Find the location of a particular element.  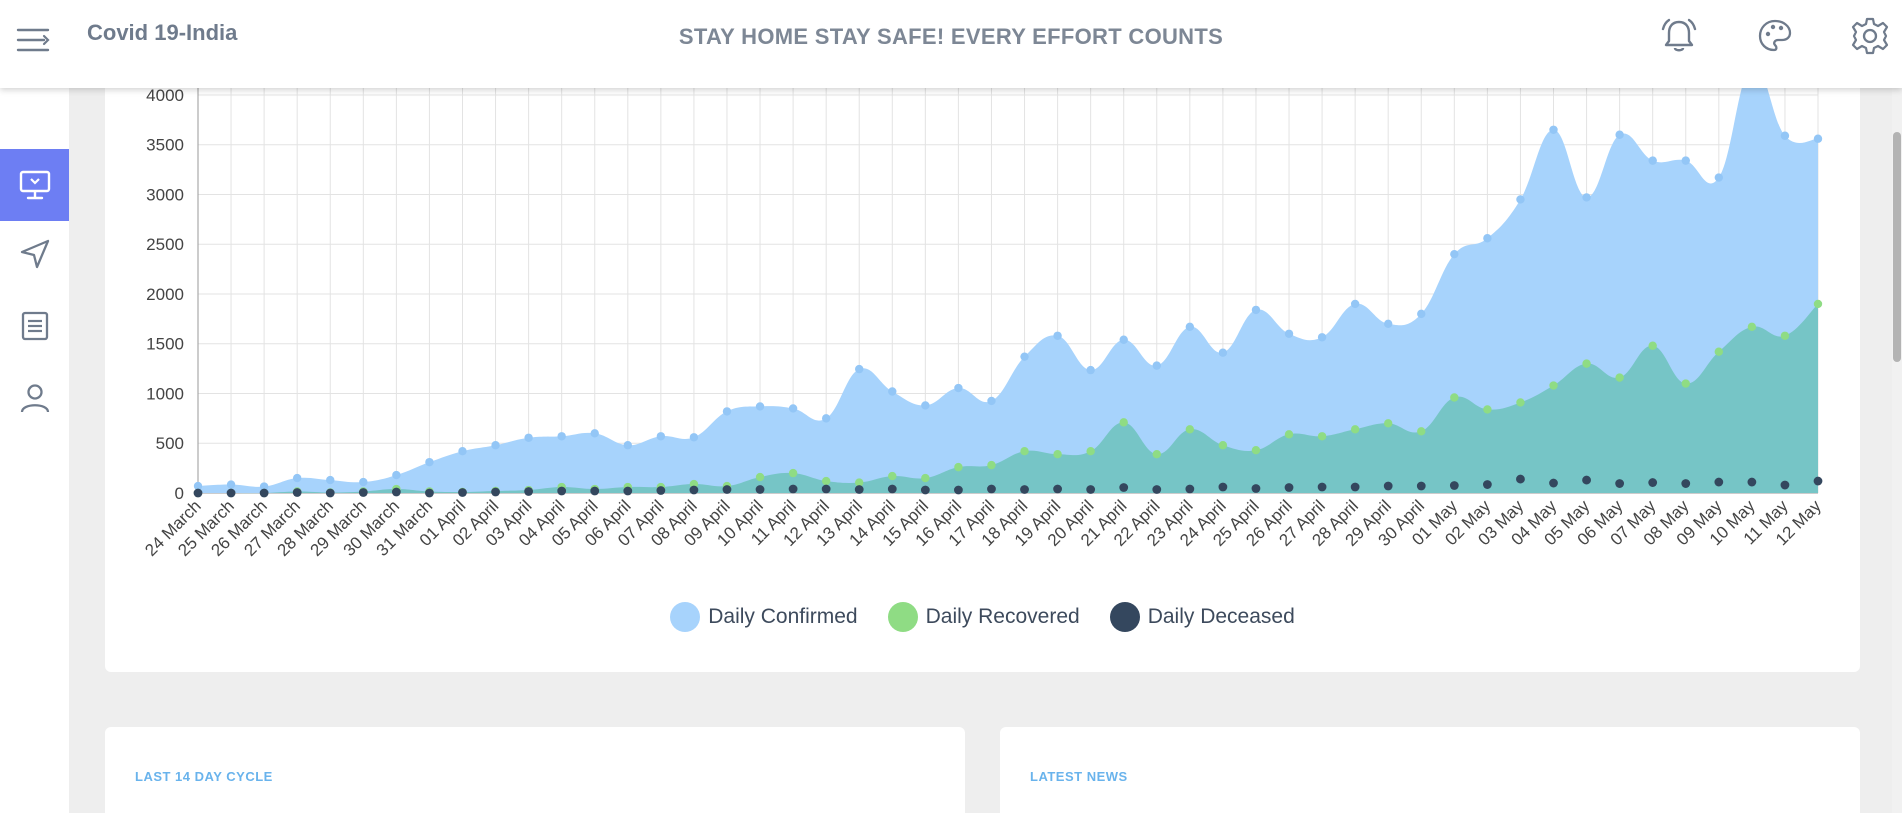

legend-swatch-recovered is located at coordinates (902, 617).